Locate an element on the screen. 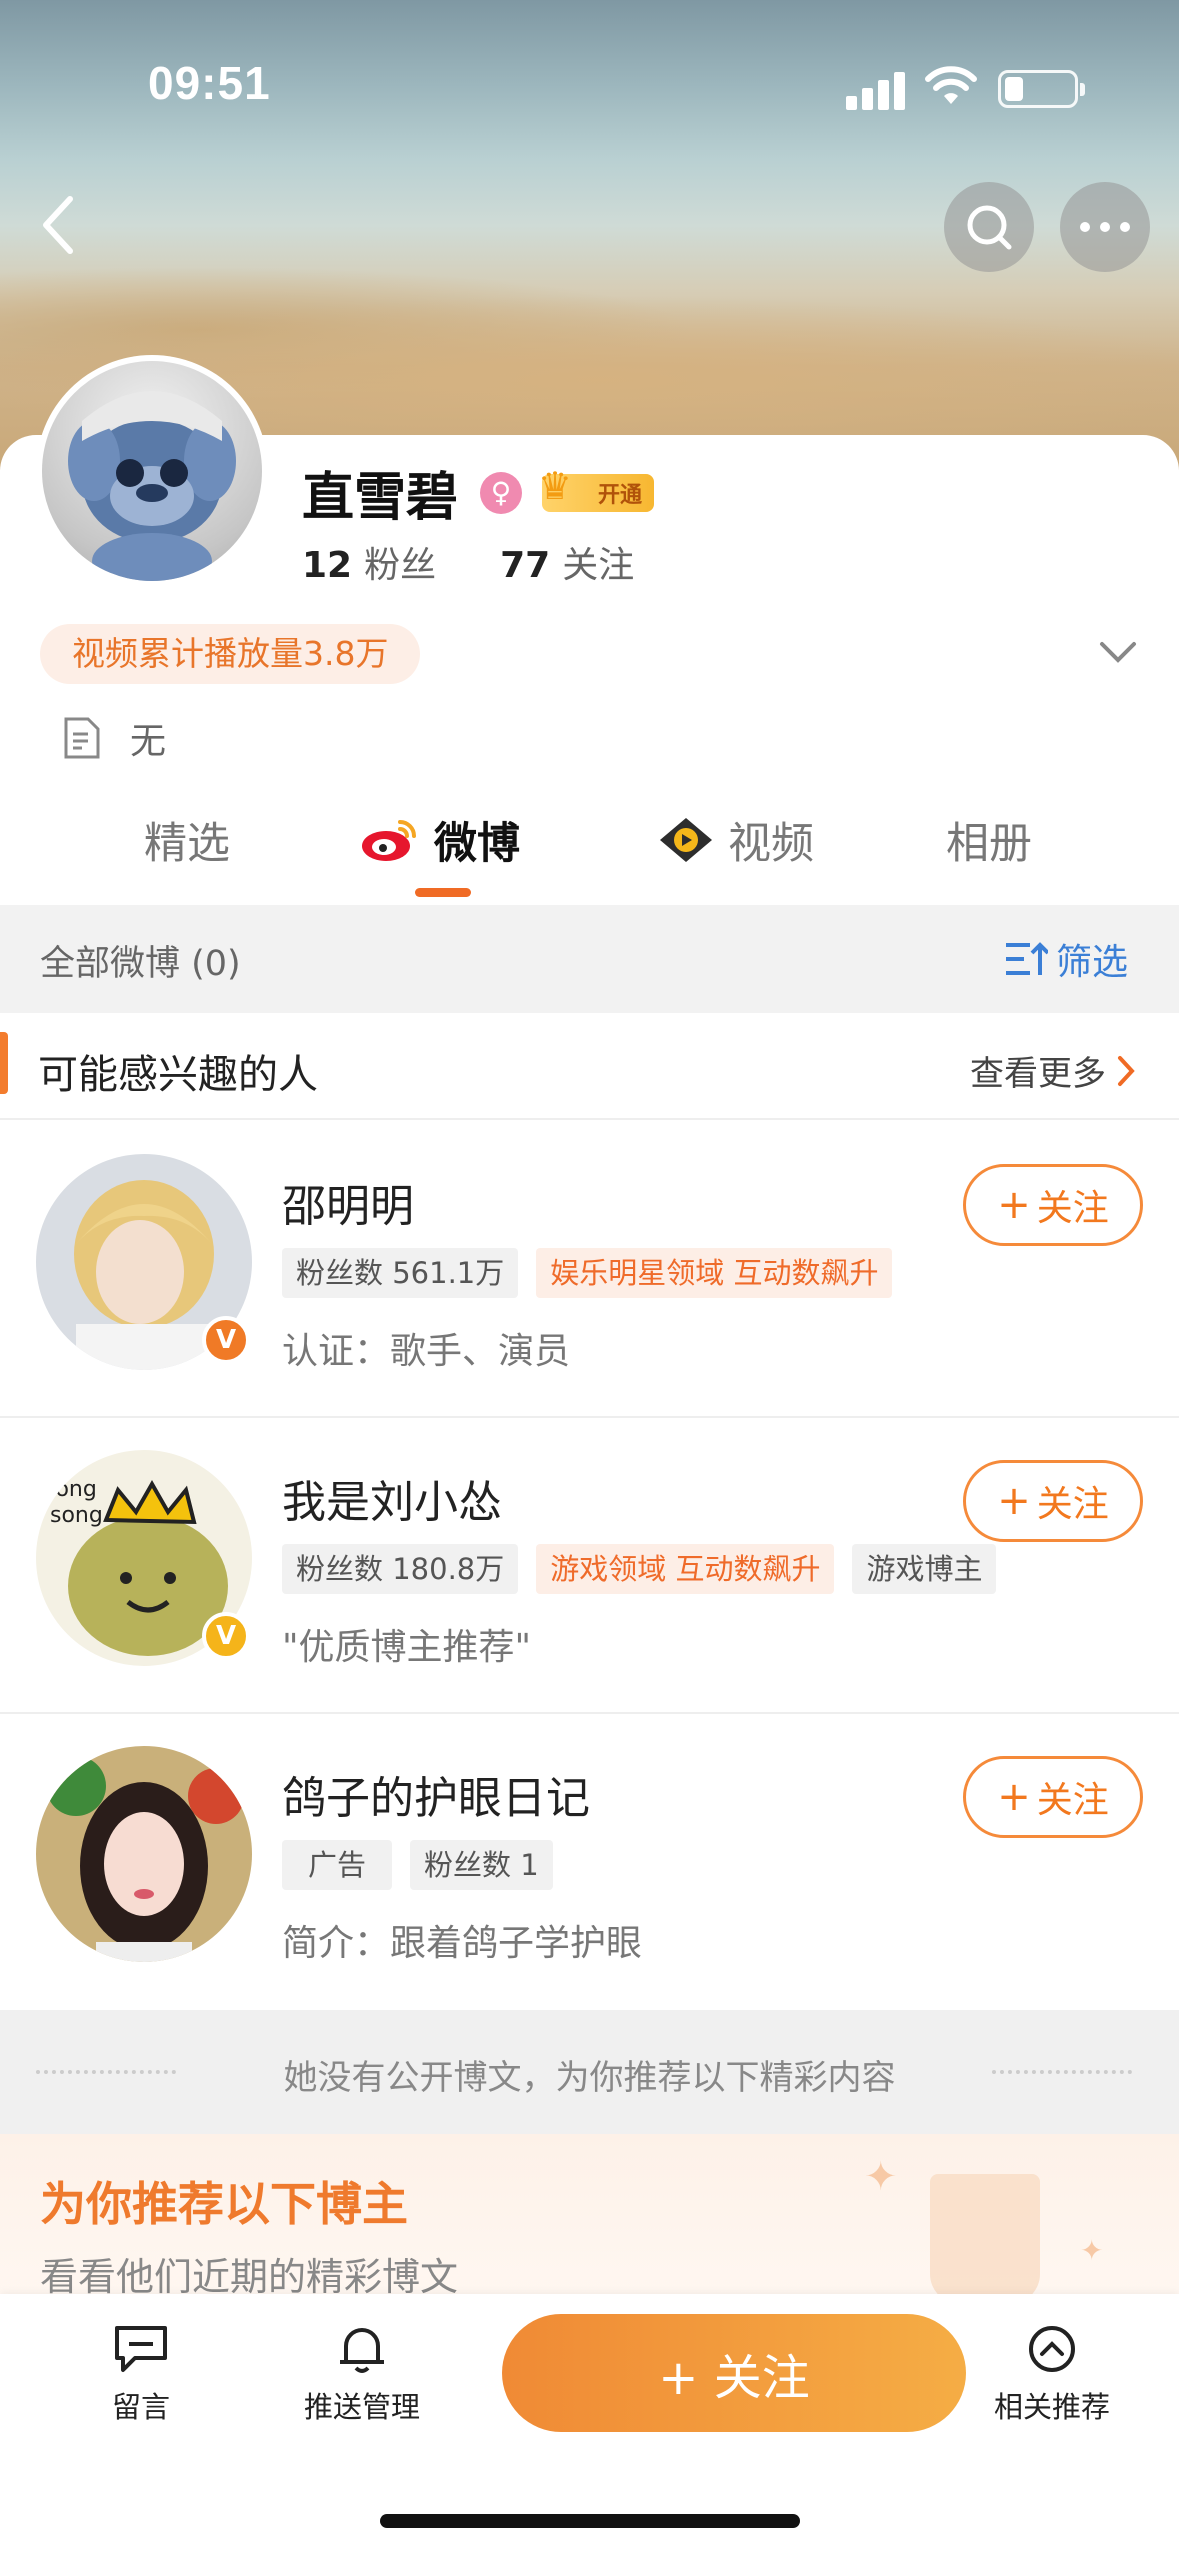 The height and width of the screenshot is (2556, 1179). ribbon-badge-icon is located at coordinates (985, 2234).